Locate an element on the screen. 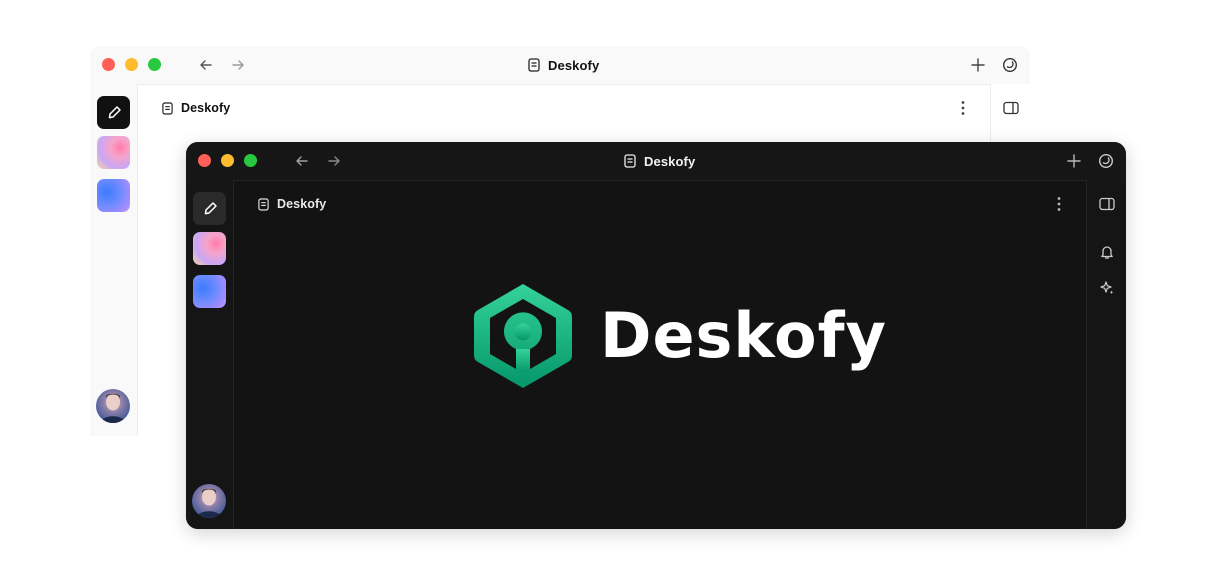 Image resolution: width=1216 pixels, height=576 pixels. notifications-button is located at coordinates (1107, 252).